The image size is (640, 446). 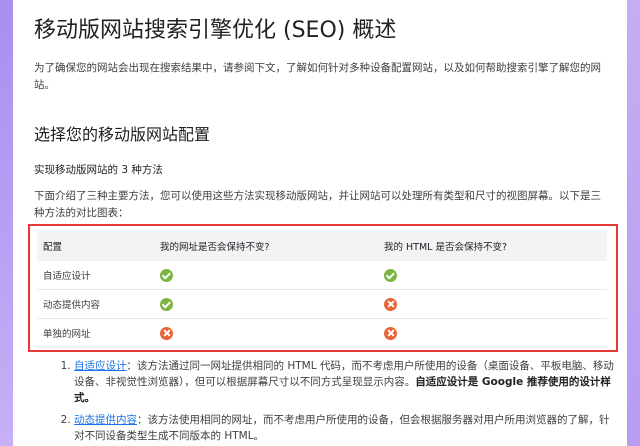 What do you see at coordinates (95, 304) in the screenshot?
I see `row-label: 动态提供内容` at bounding box center [95, 304].